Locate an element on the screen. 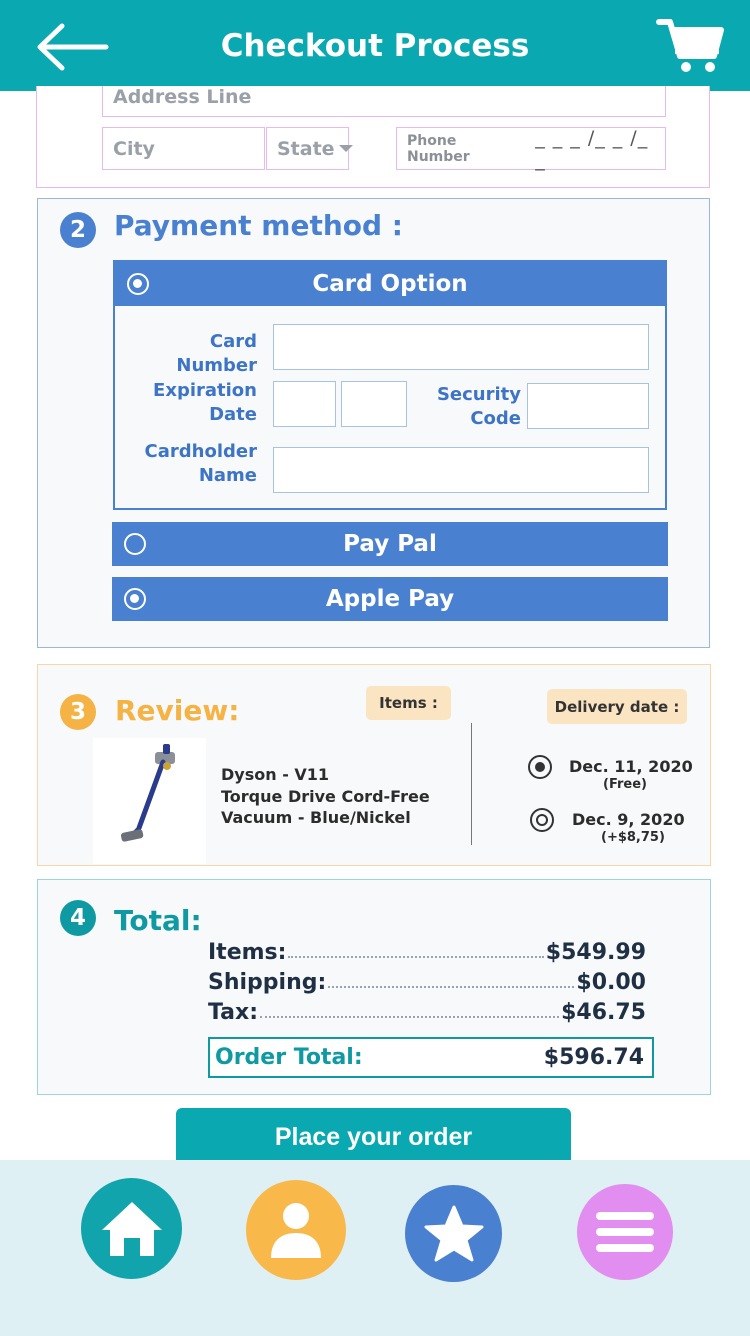  delivery-option-2-date: Dec. 9, 2020 is located at coordinates (628, 819).